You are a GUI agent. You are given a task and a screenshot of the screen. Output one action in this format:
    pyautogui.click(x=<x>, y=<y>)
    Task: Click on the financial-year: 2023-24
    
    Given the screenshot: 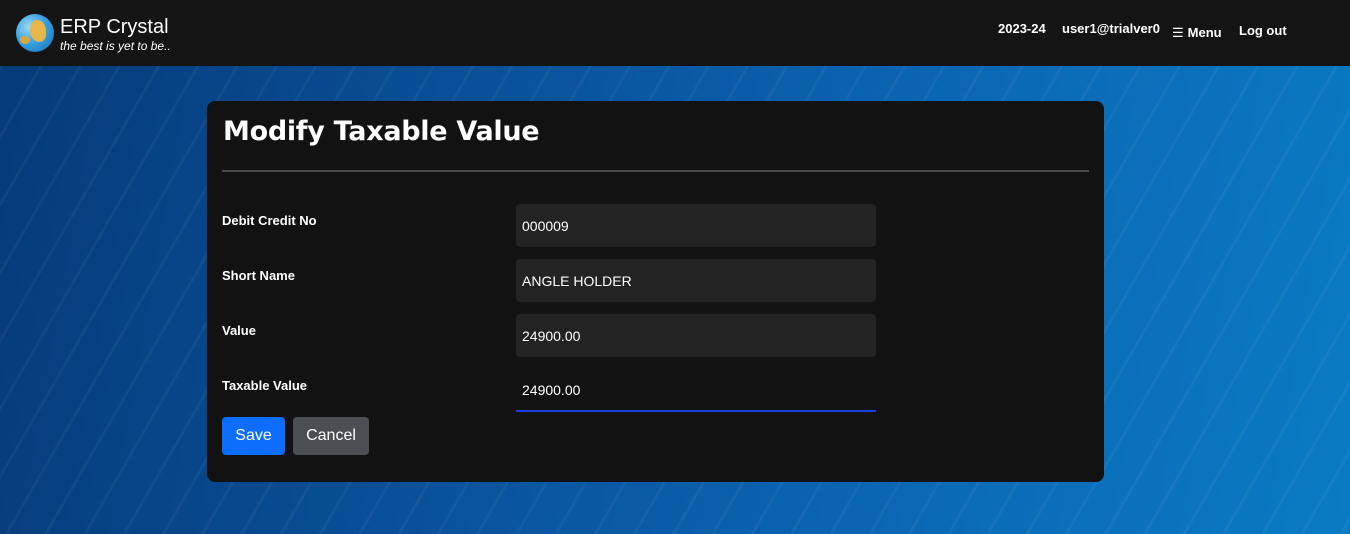 What is the action you would take?
    pyautogui.click(x=1022, y=28)
    